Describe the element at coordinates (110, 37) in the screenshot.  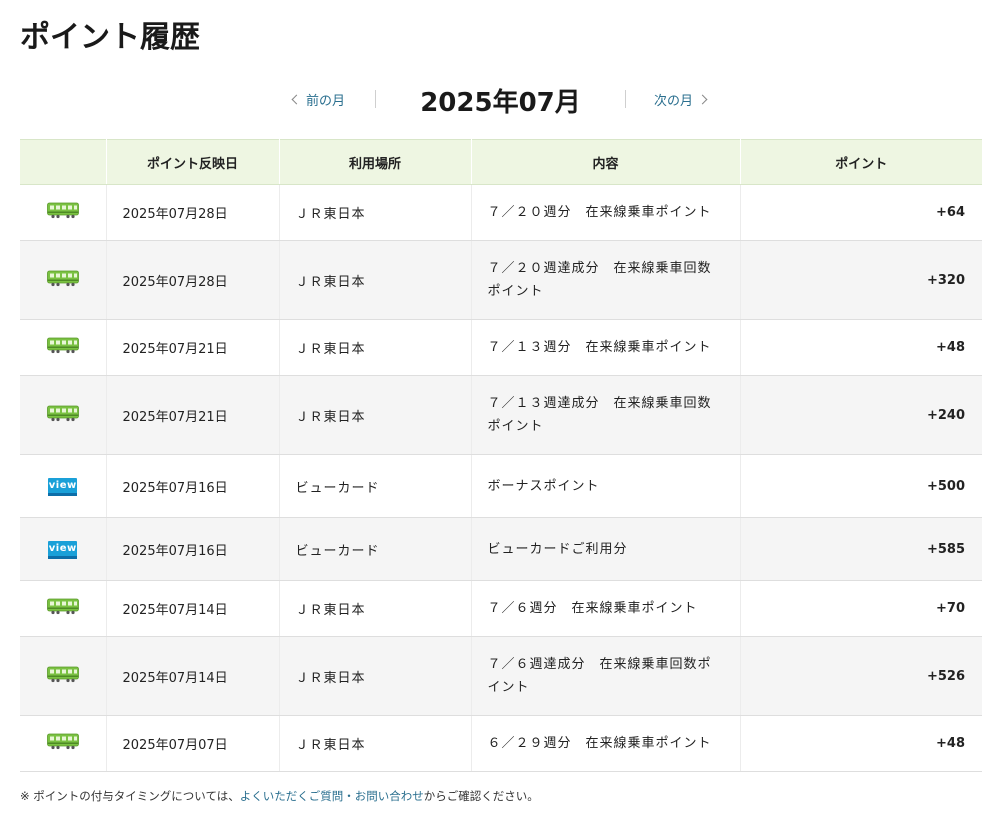
I see `page-title: ポイント履歴` at that location.